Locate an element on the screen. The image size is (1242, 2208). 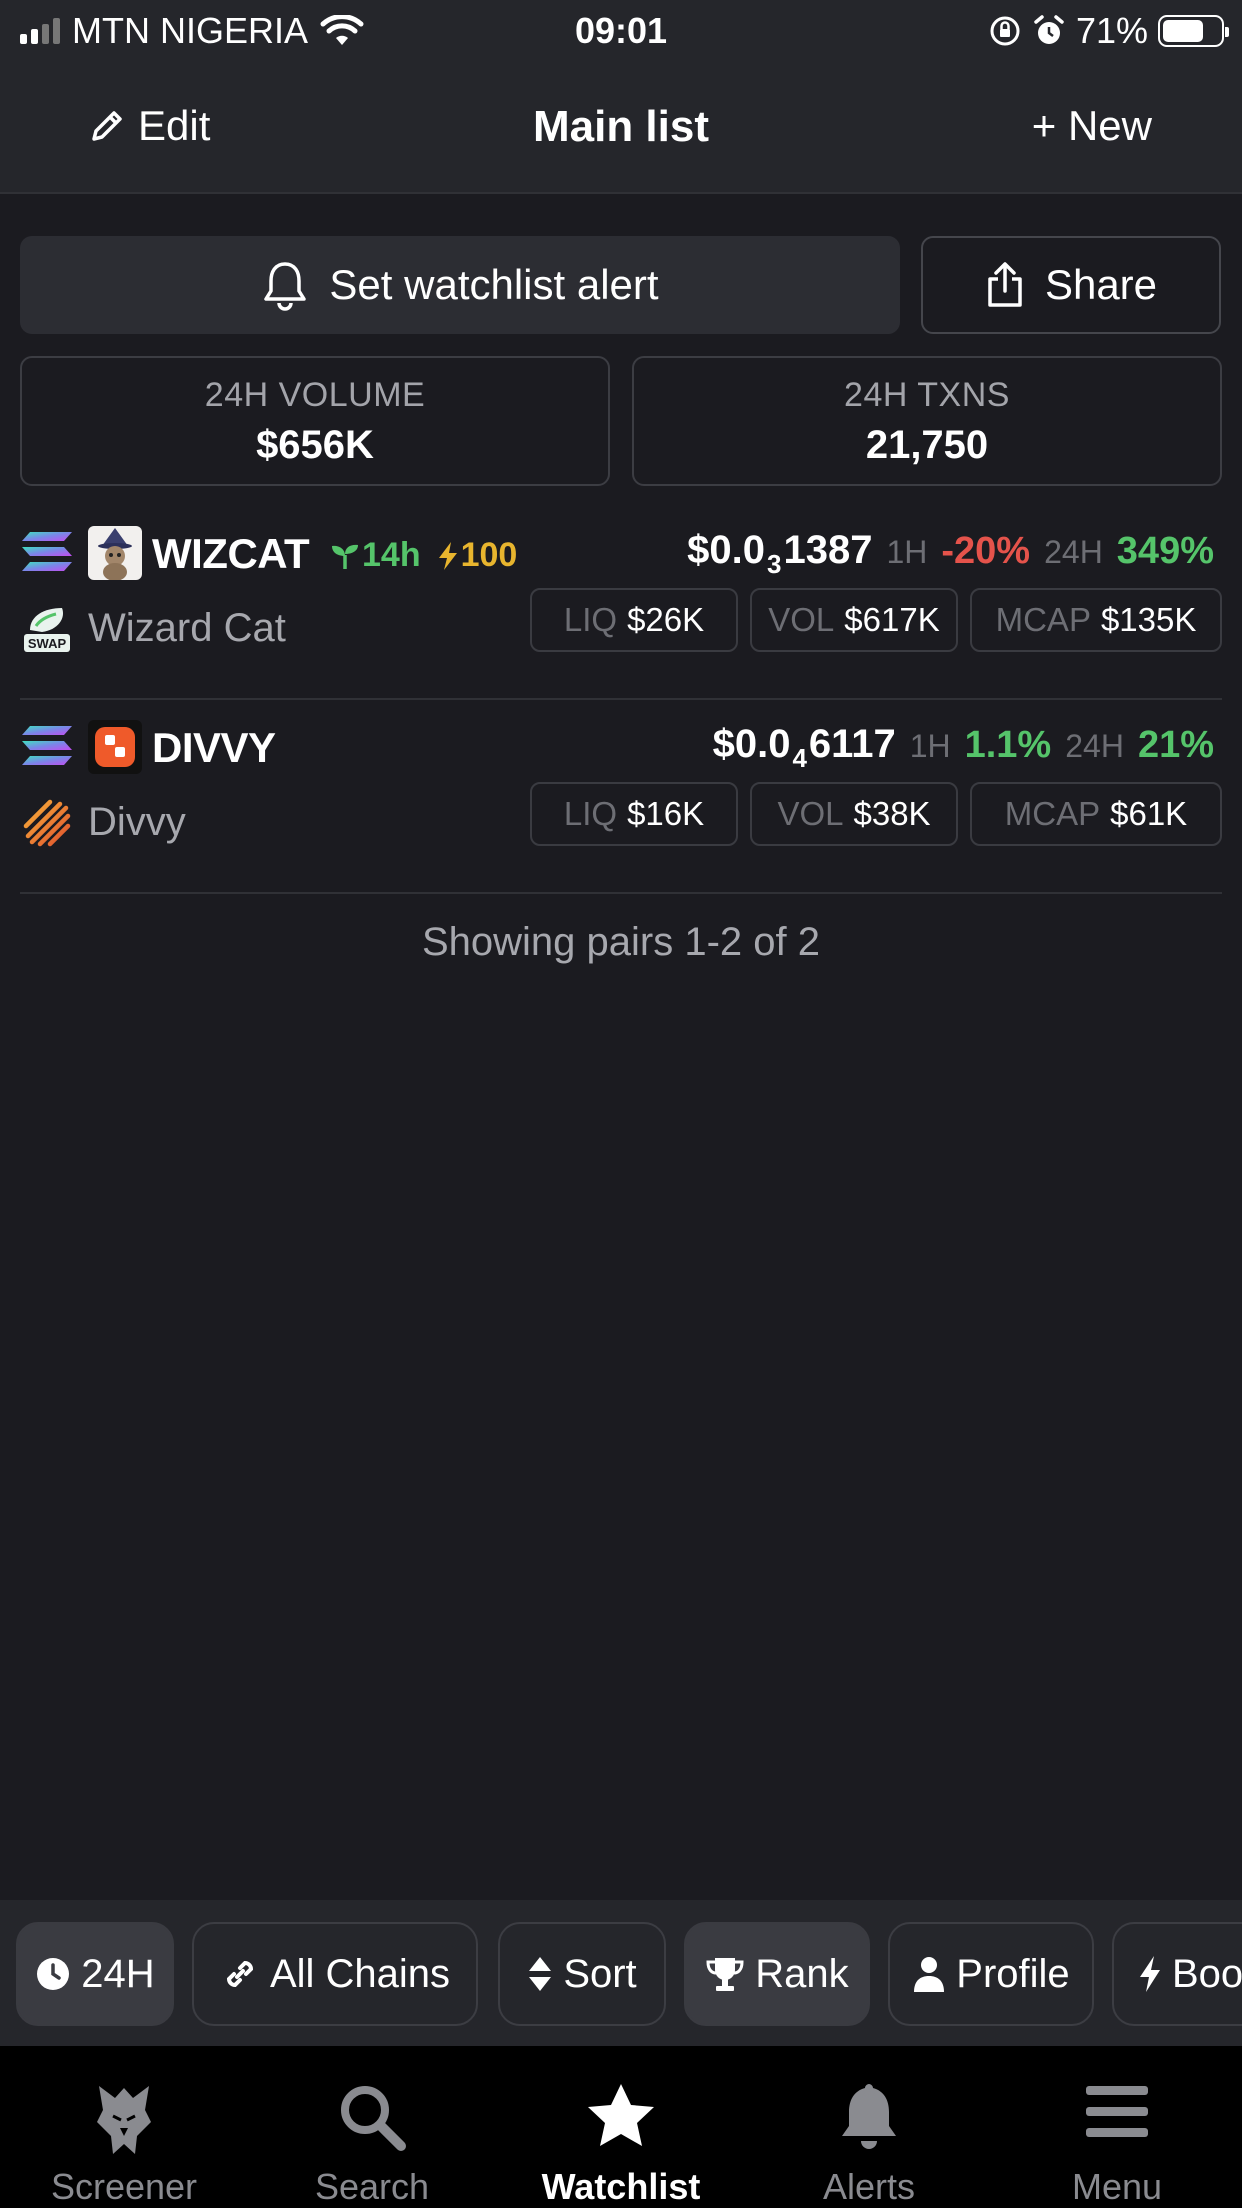
orientation-lock-icon is located at coordinates (1005, 31).